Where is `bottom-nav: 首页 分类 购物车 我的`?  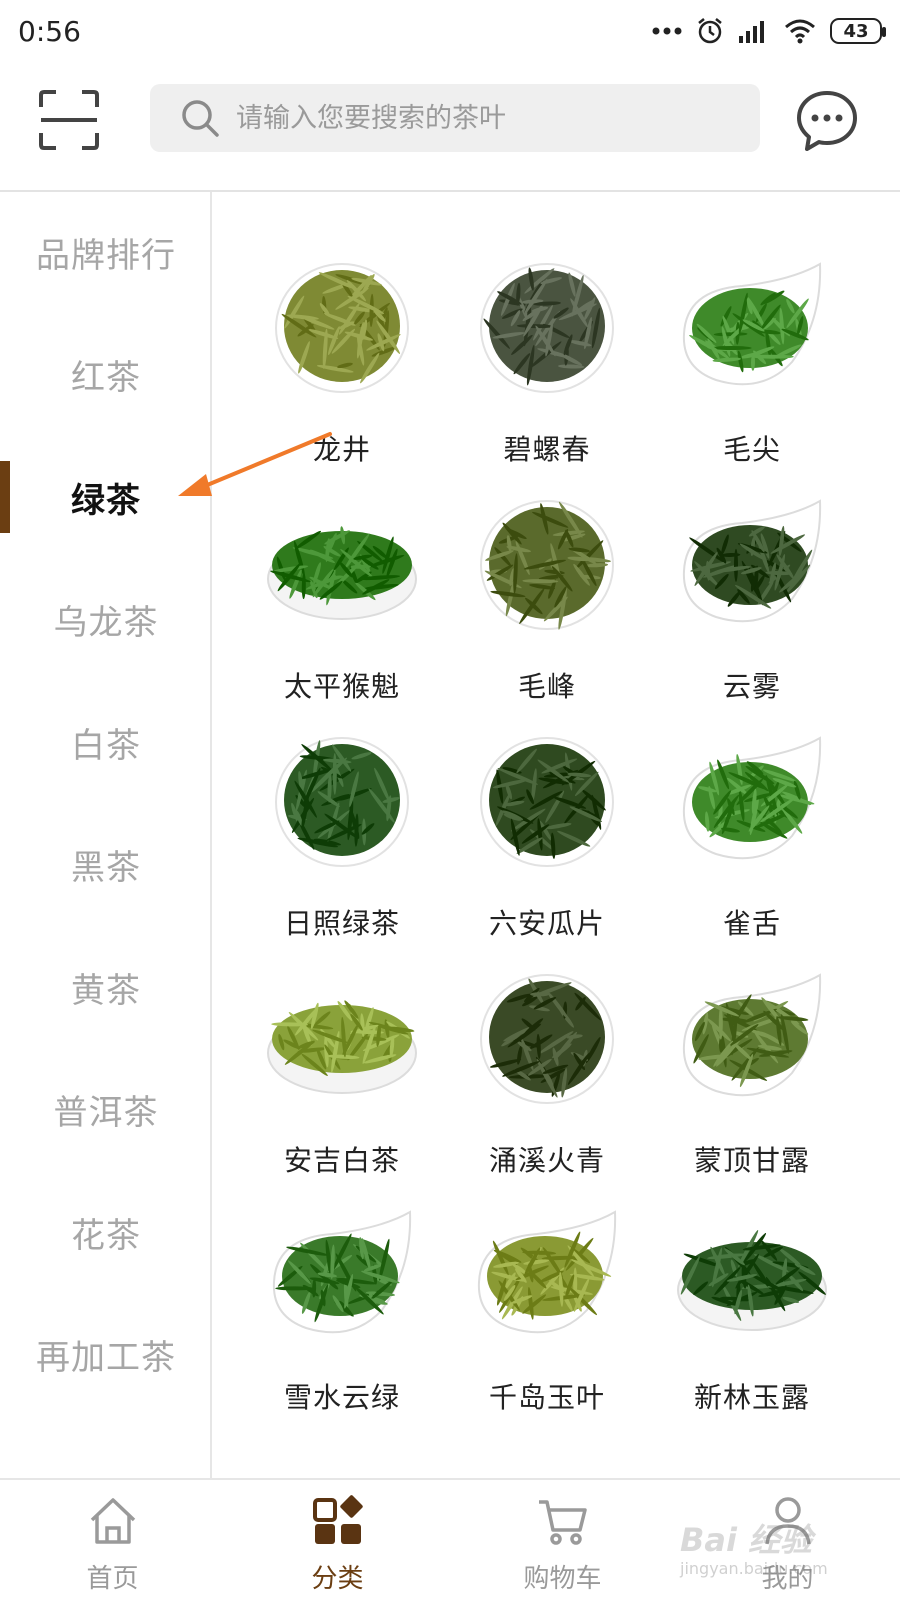
bottom-nav: 首页 分类 购物车 我的 is located at coordinates (450, 1539).